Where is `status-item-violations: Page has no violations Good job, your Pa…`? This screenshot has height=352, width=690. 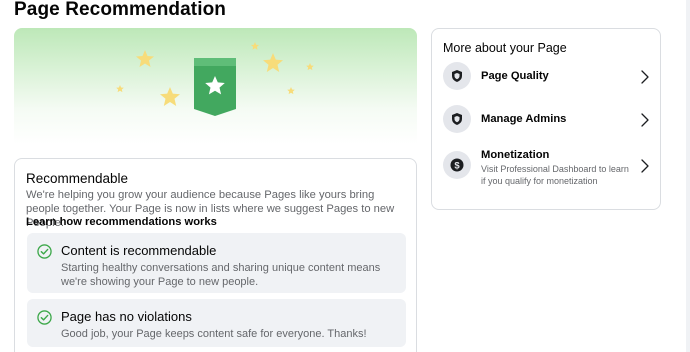
status-item-violations: Page has no violations Good job, your Pa… is located at coordinates (216, 323).